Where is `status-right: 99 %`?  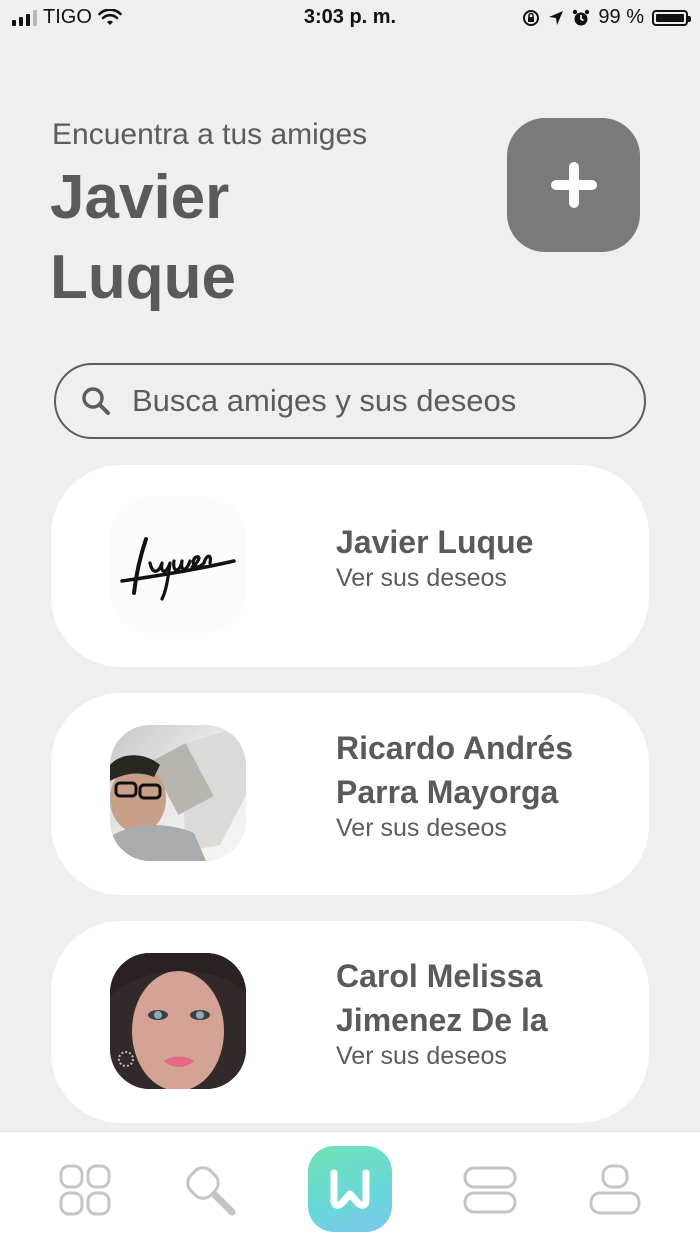 status-right: 99 % is located at coordinates (606, 17).